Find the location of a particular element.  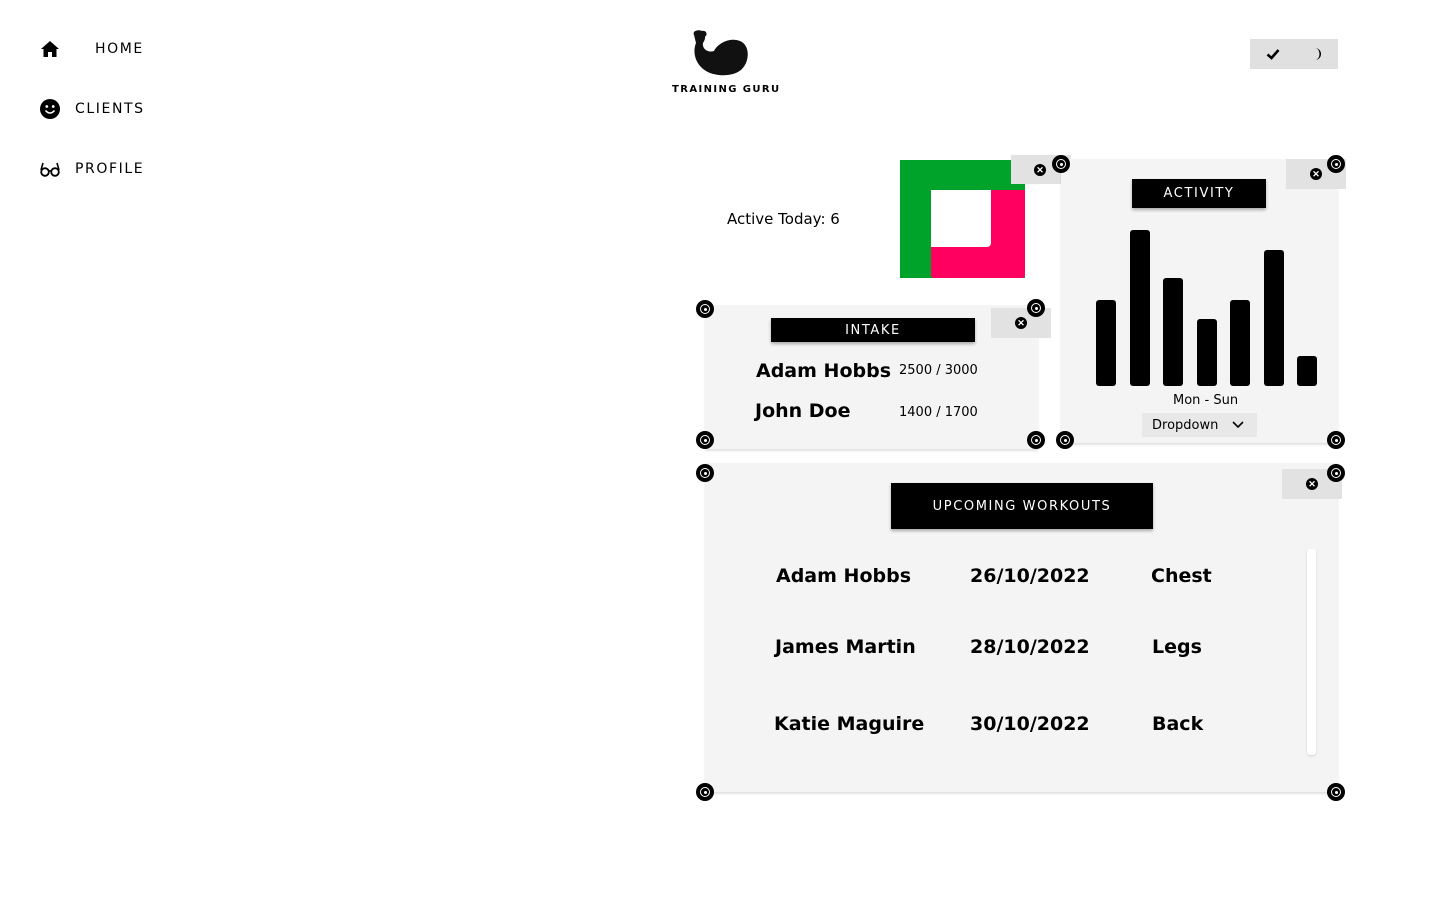

intake-value: 1400 / 1700 is located at coordinates (938, 412).